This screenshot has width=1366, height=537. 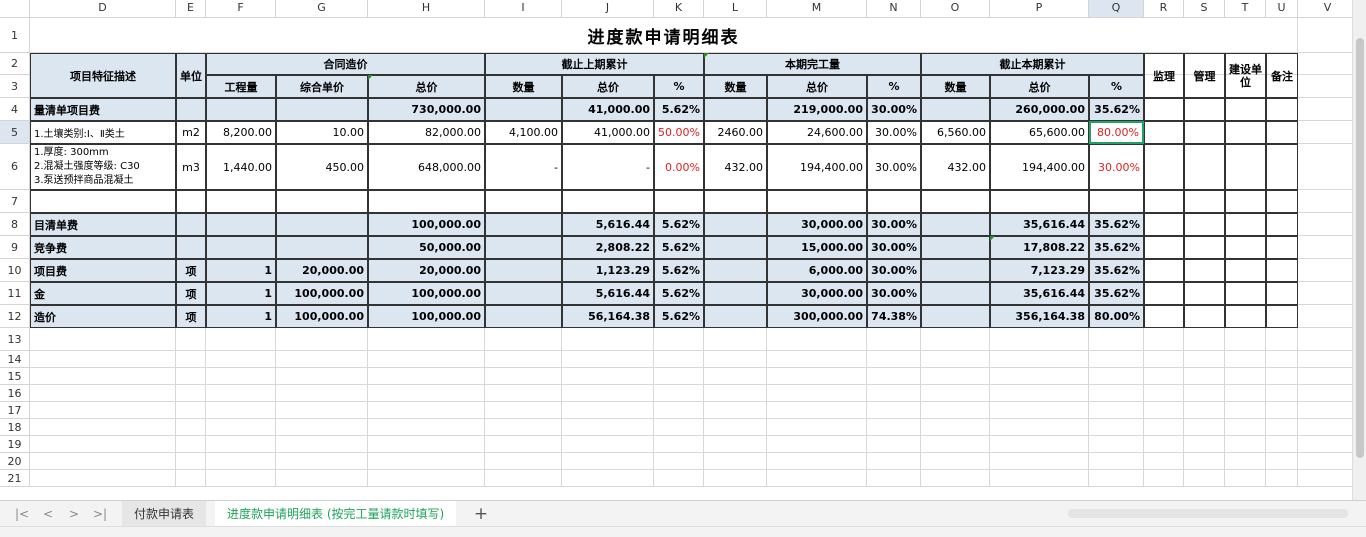 I want to click on row-header-3: 3, so click(x=15, y=86).